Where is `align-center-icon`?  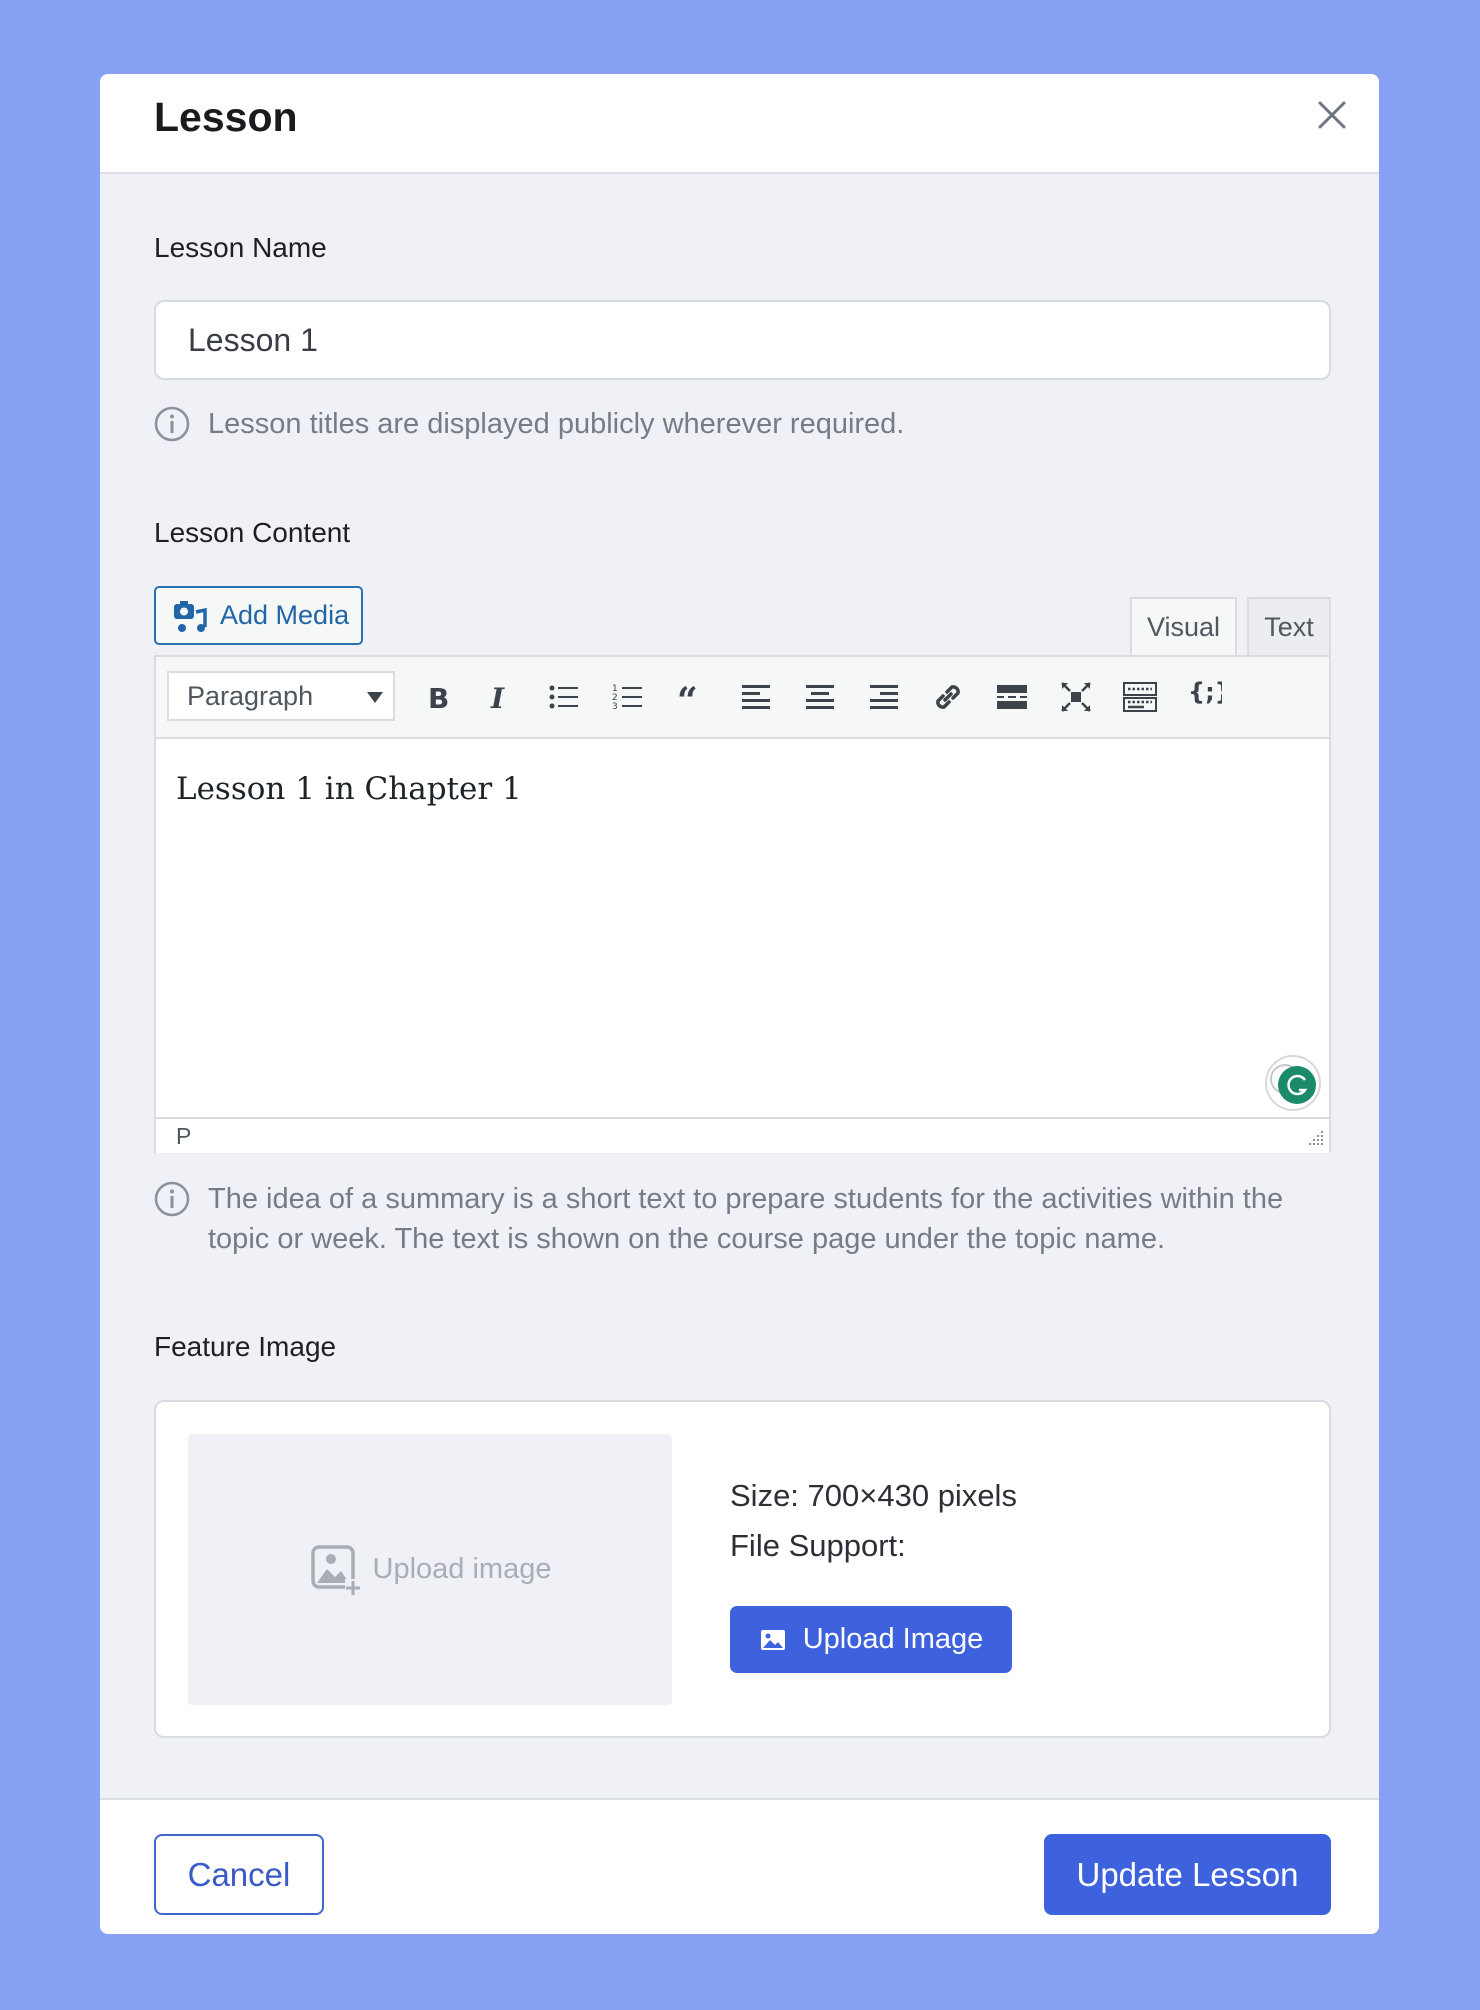 align-center-icon is located at coordinates (820, 697).